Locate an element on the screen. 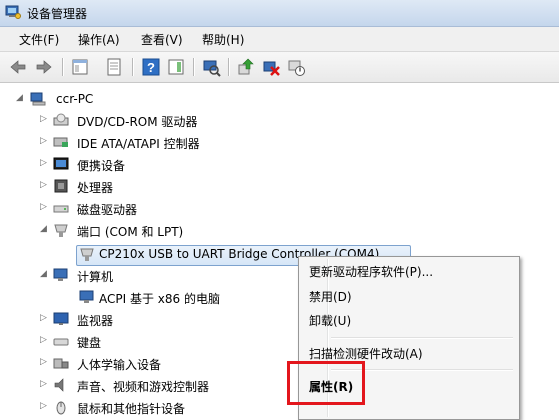 The image size is (559, 420). menu-item-disable: 禁用(D) is located at coordinates (330, 296).